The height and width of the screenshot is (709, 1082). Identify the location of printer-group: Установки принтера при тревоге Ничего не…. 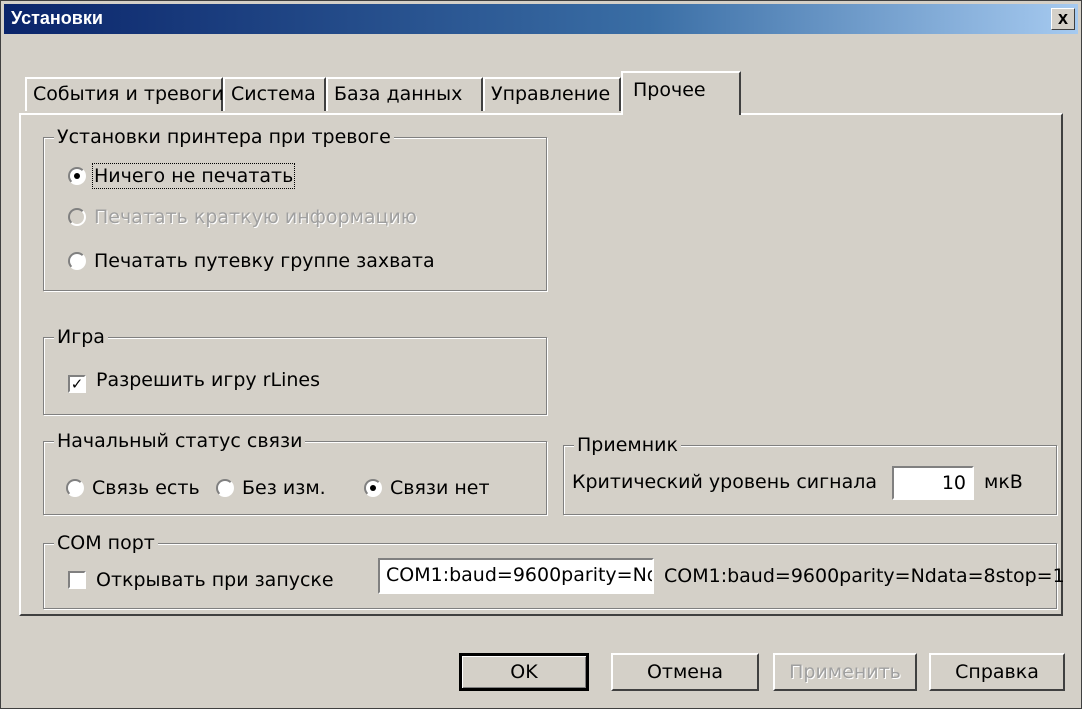
(295, 208).